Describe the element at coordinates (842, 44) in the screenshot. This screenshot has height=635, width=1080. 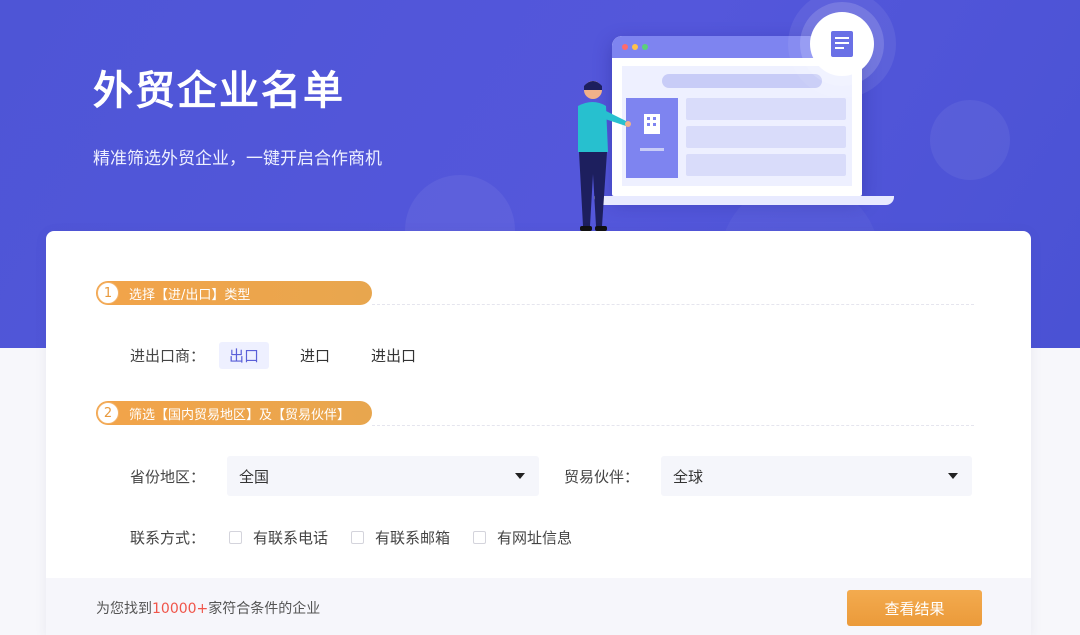
I see `document-icon` at that location.